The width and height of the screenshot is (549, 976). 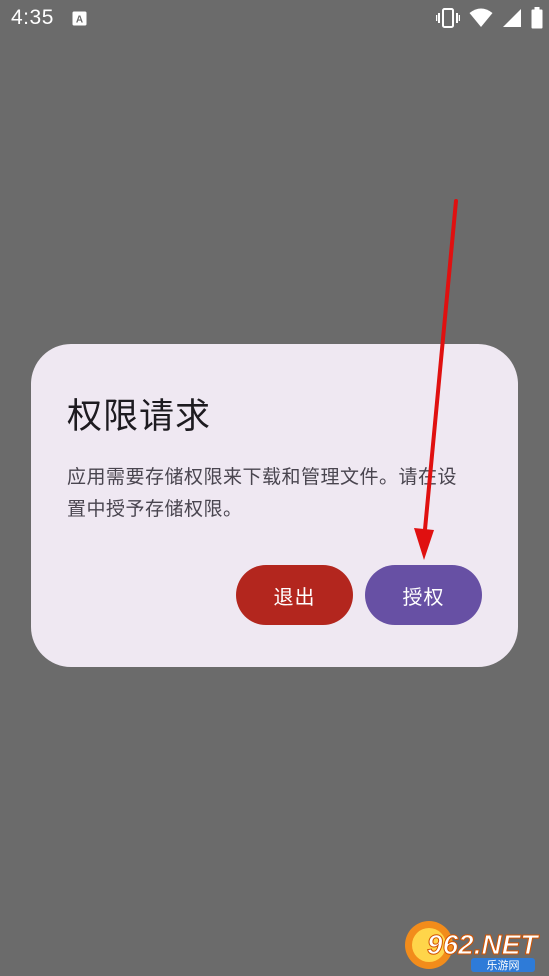 What do you see at coordinates (274, 19) in the screenshot?
I see `status-bar: 4:35 A` at bounding box center [274, 19].